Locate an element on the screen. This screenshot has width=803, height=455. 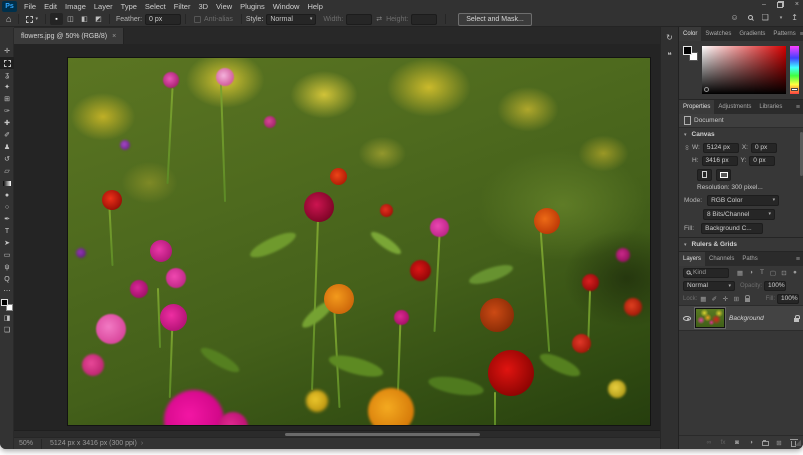
marquee-tool-preset: ▾ is located at coordinates (32, 19).